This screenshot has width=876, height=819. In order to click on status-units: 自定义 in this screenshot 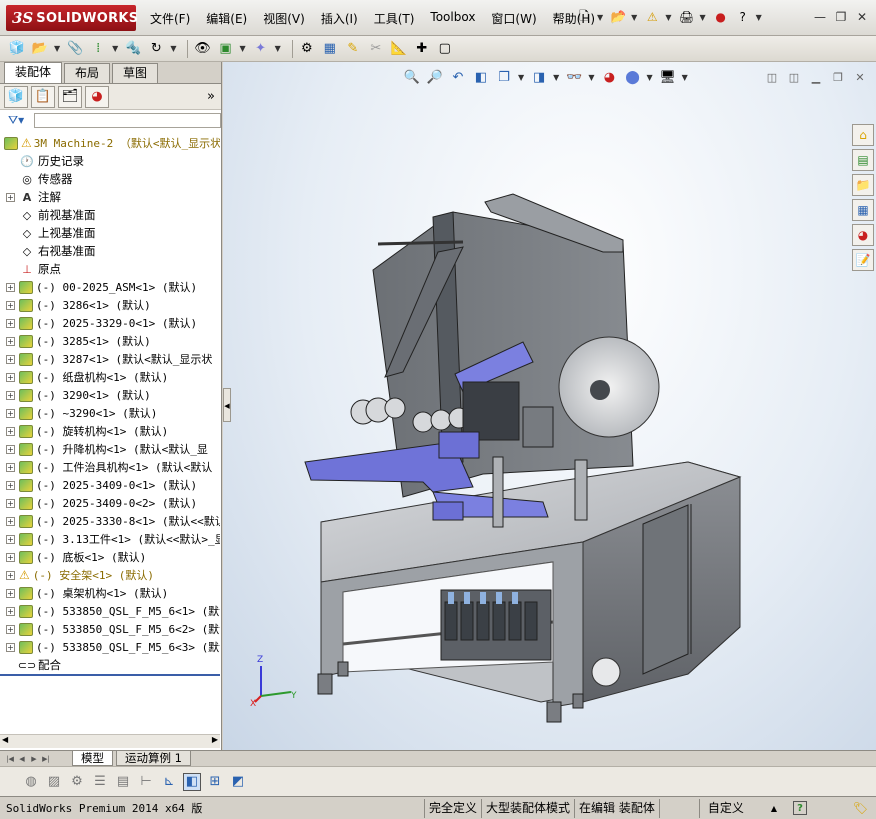, I will do `click(737, 808)`.